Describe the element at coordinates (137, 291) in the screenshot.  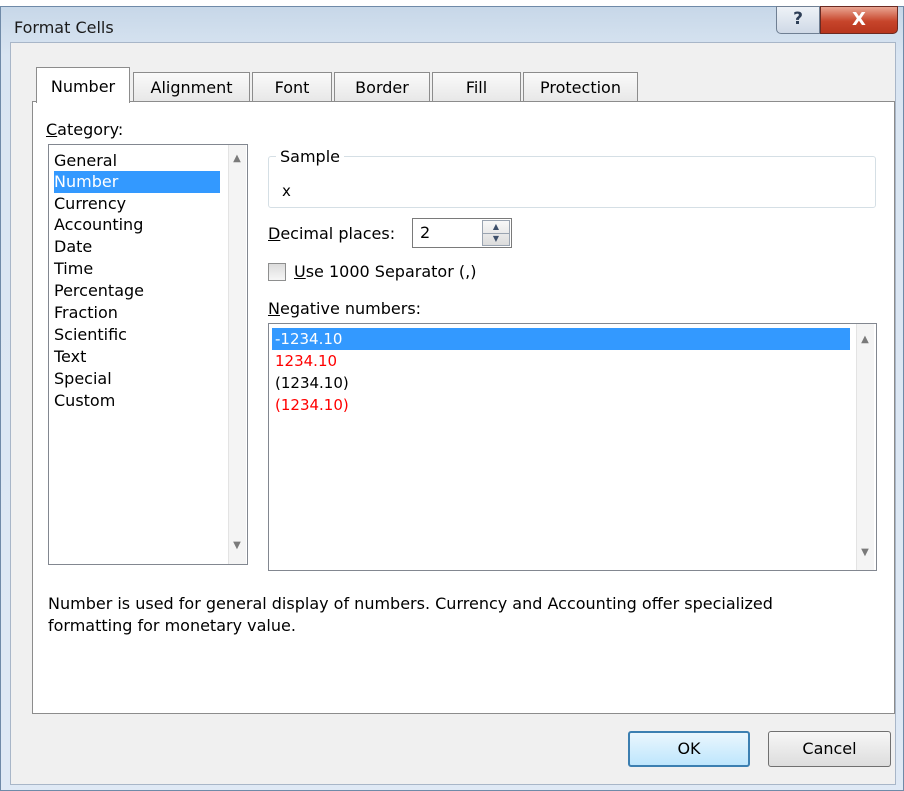
I see `category-item: Percentage` at that location.